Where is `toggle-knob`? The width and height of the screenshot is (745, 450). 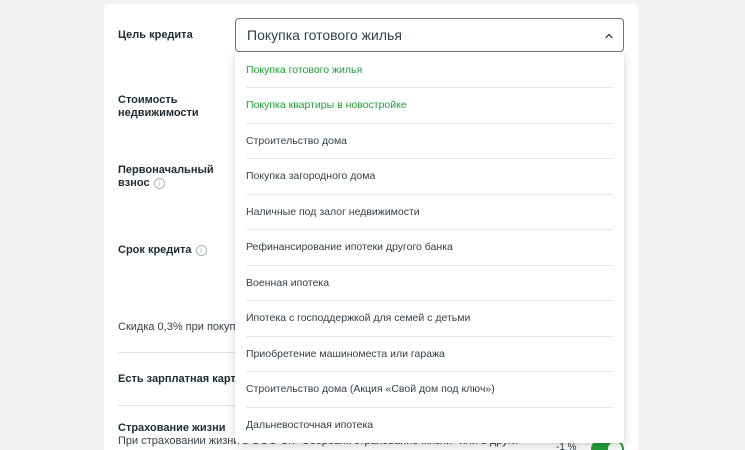
toggle-knob is located at coordinates (615, 446).